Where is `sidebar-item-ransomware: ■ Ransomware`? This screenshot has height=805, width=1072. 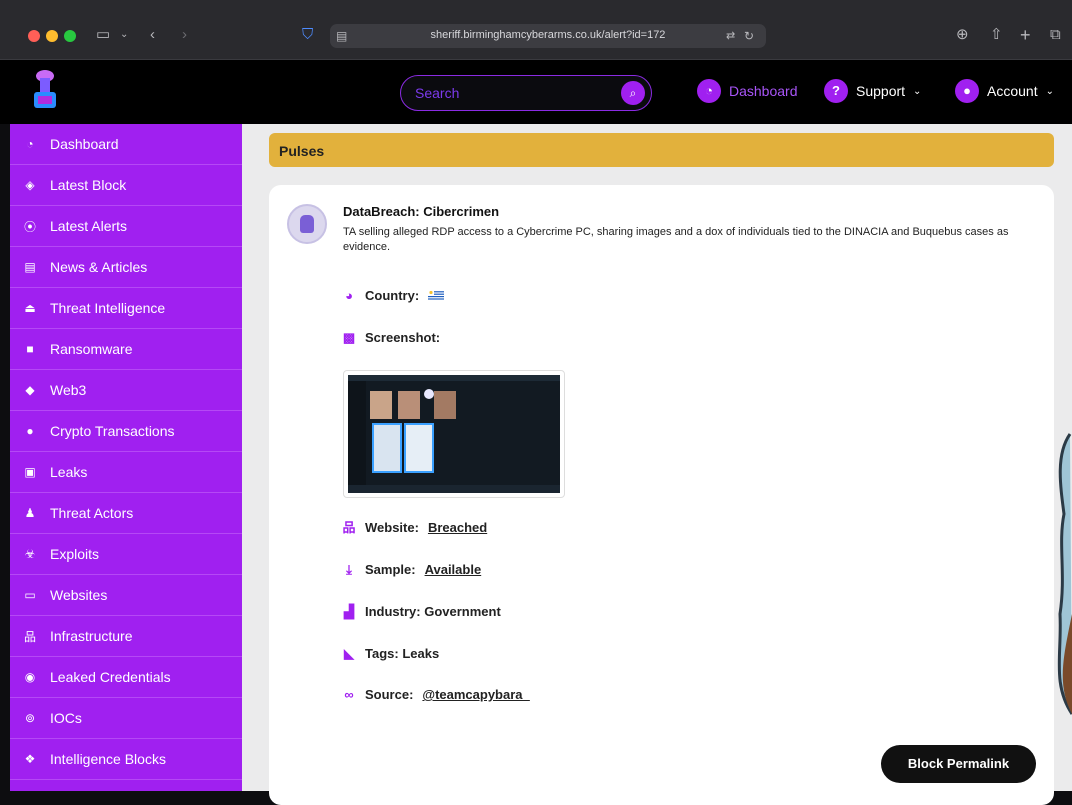 sidebar-item-ransomware: ■ Ransomware is located at coordinates (126, 349).